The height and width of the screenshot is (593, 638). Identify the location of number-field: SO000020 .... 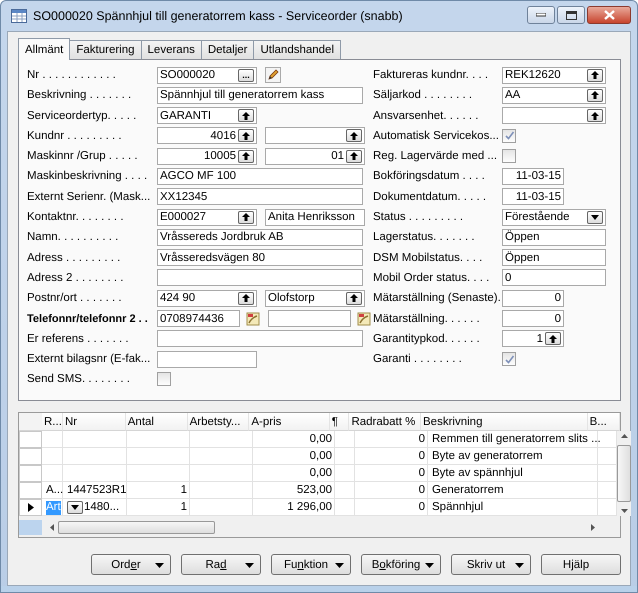
(207, 75).